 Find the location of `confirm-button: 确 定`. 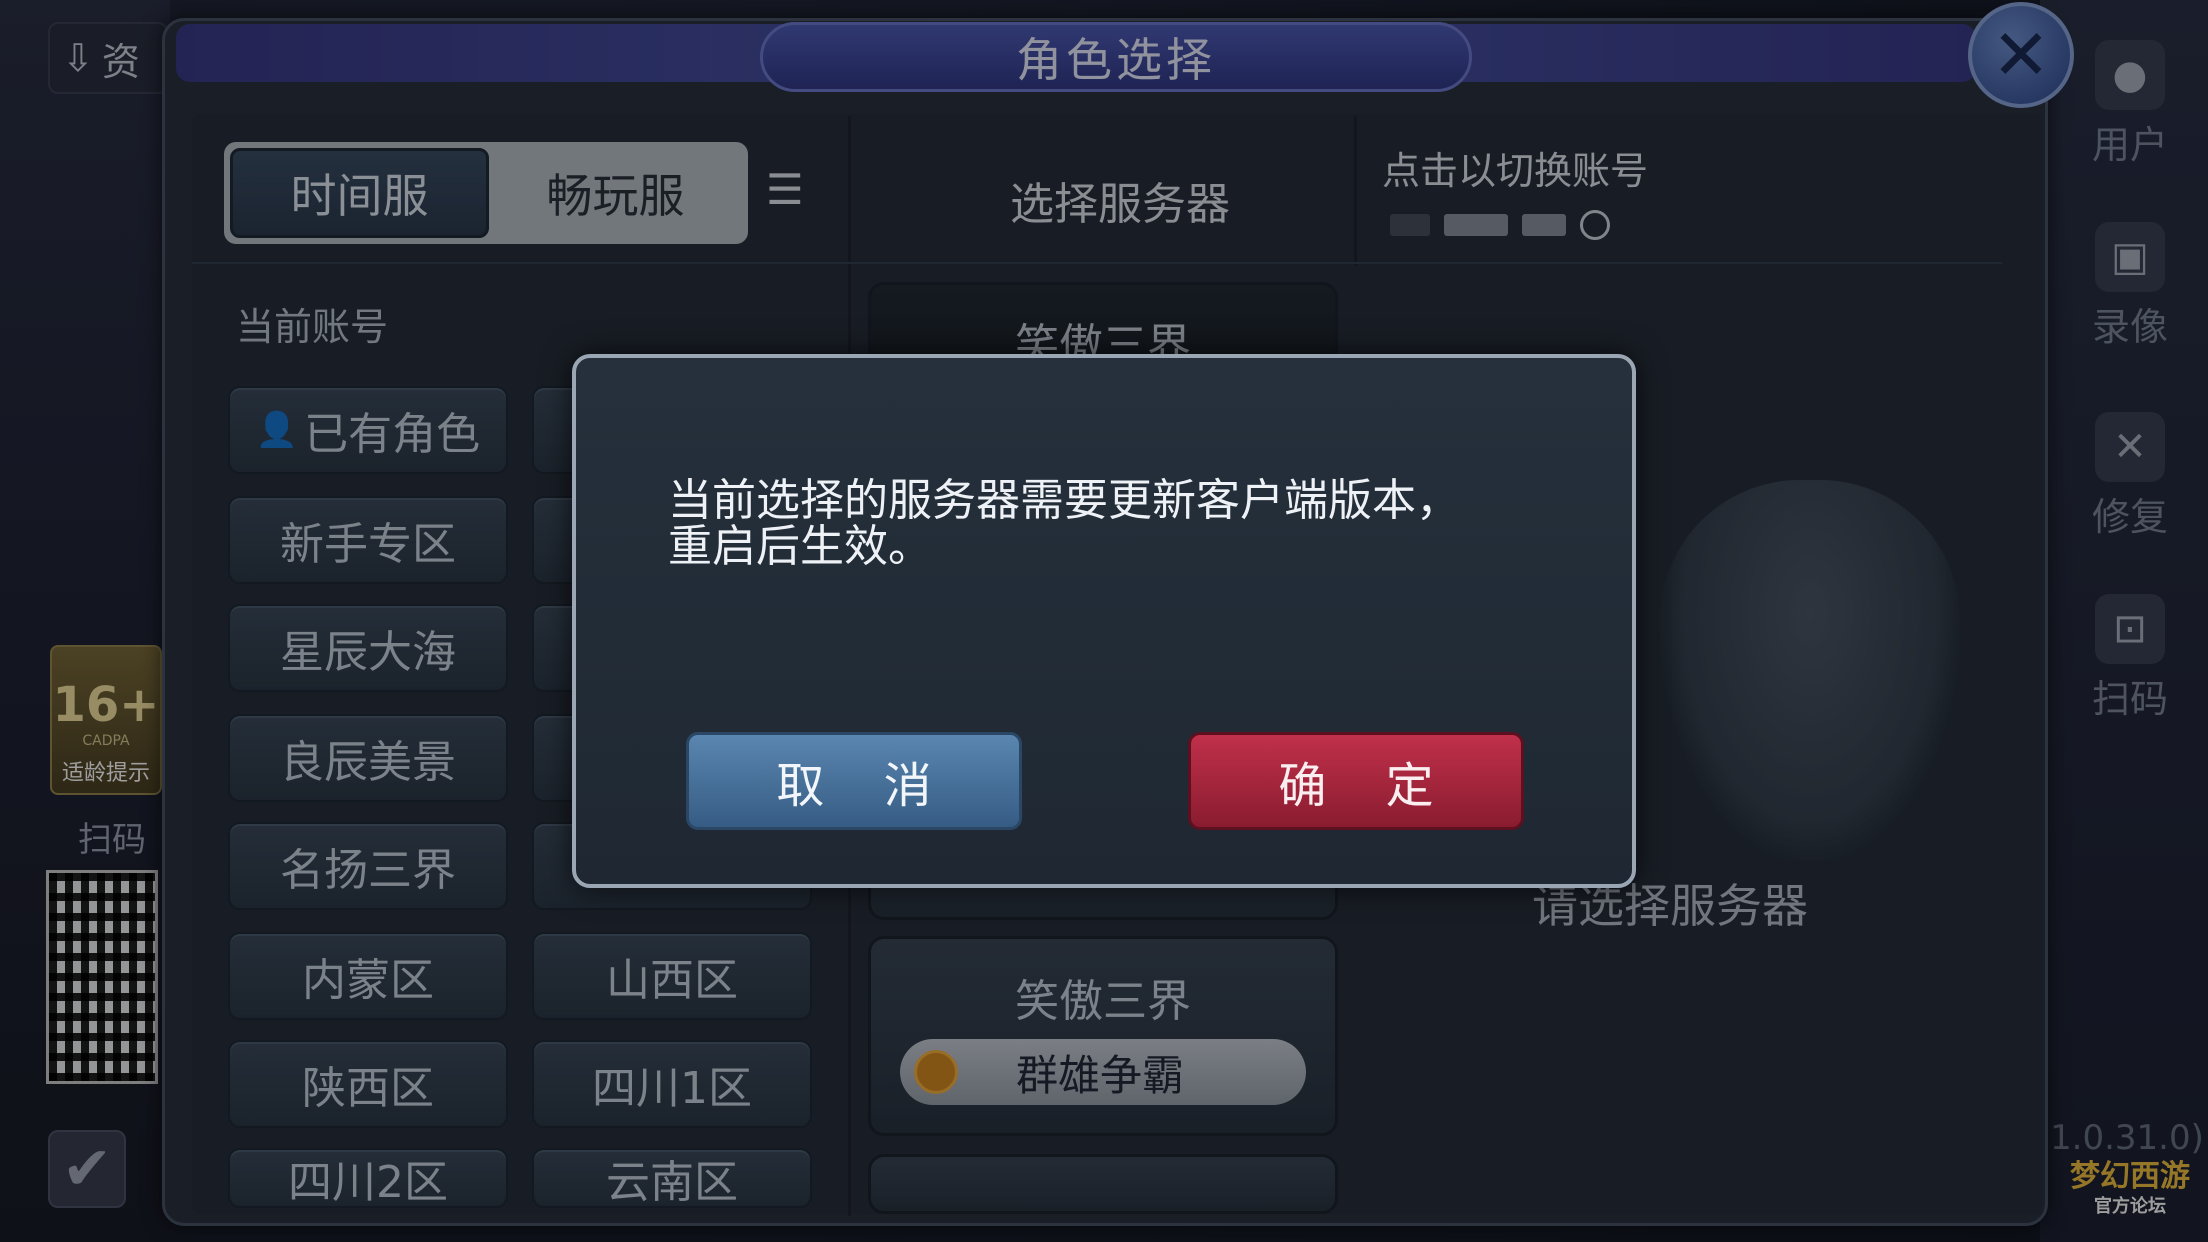

confirm-button: 确 定 is located at coordinates (1356, 781).